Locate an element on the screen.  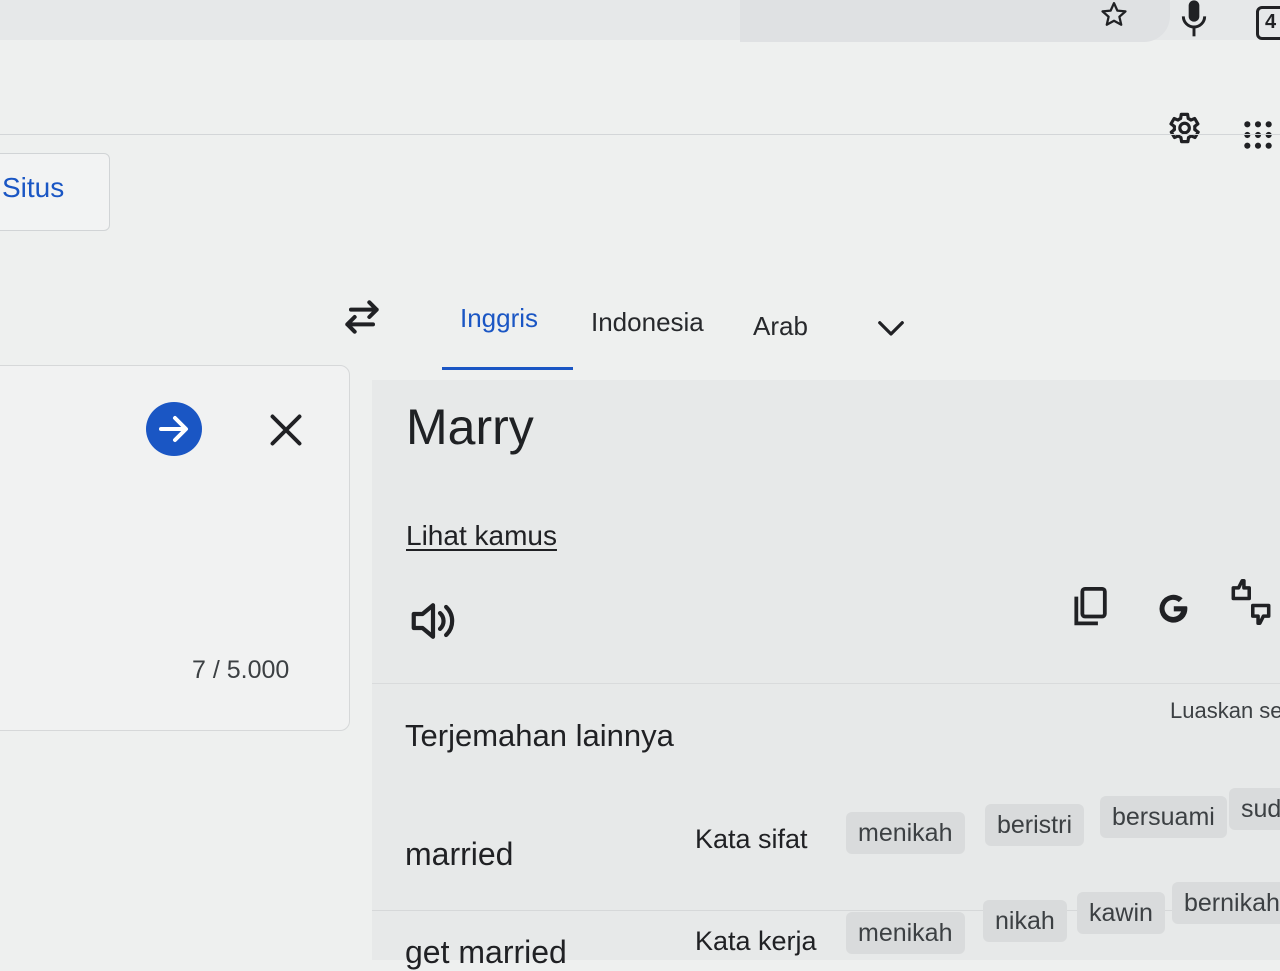
translation-chip: beristri is located at coordinates (1035, 825).